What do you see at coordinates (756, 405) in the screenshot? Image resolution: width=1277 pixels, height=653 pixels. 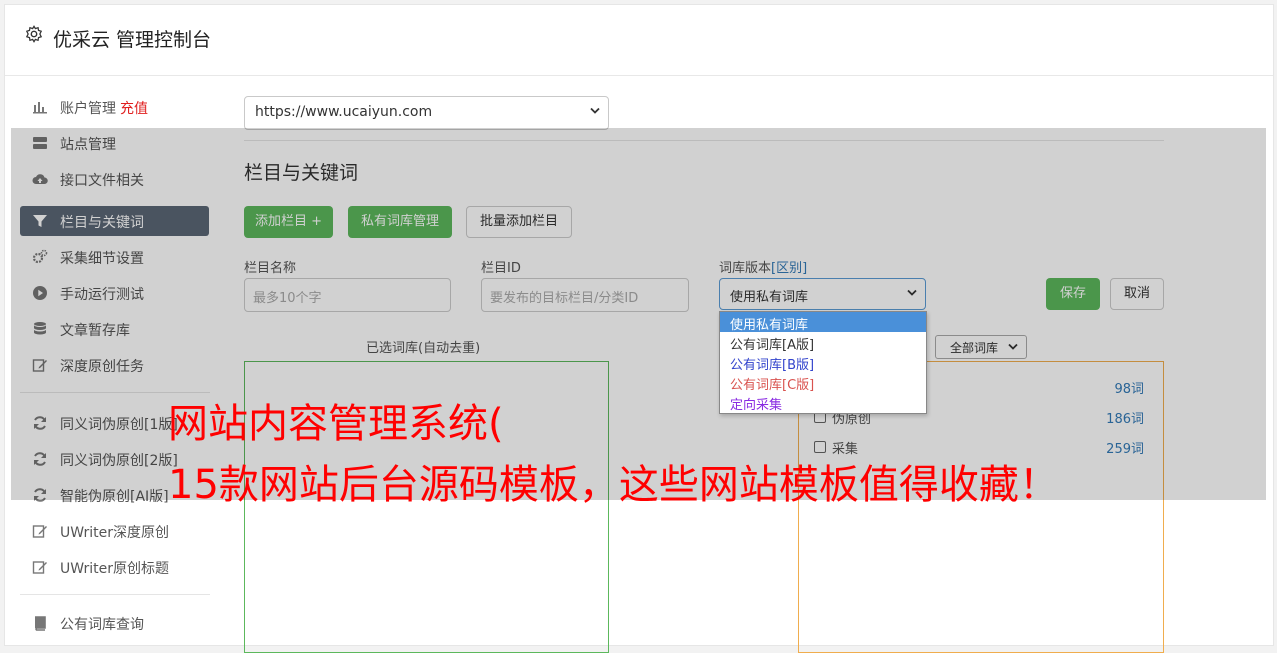 I see `dropdown-option-label: 定向采集` at bounding box center [756, 405].